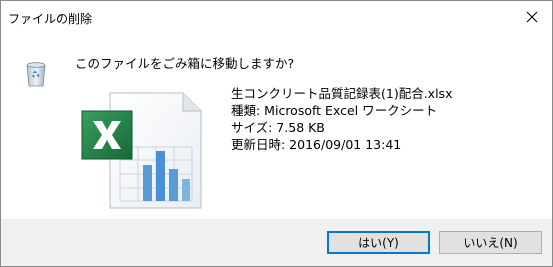 Image resolution: width=553 pixels, height=267 pixels. Describe the element at coordinates (316, 144) in the screenshot. I see `file-modified: 更新日時: 2016/09/01 13:41` at that location.